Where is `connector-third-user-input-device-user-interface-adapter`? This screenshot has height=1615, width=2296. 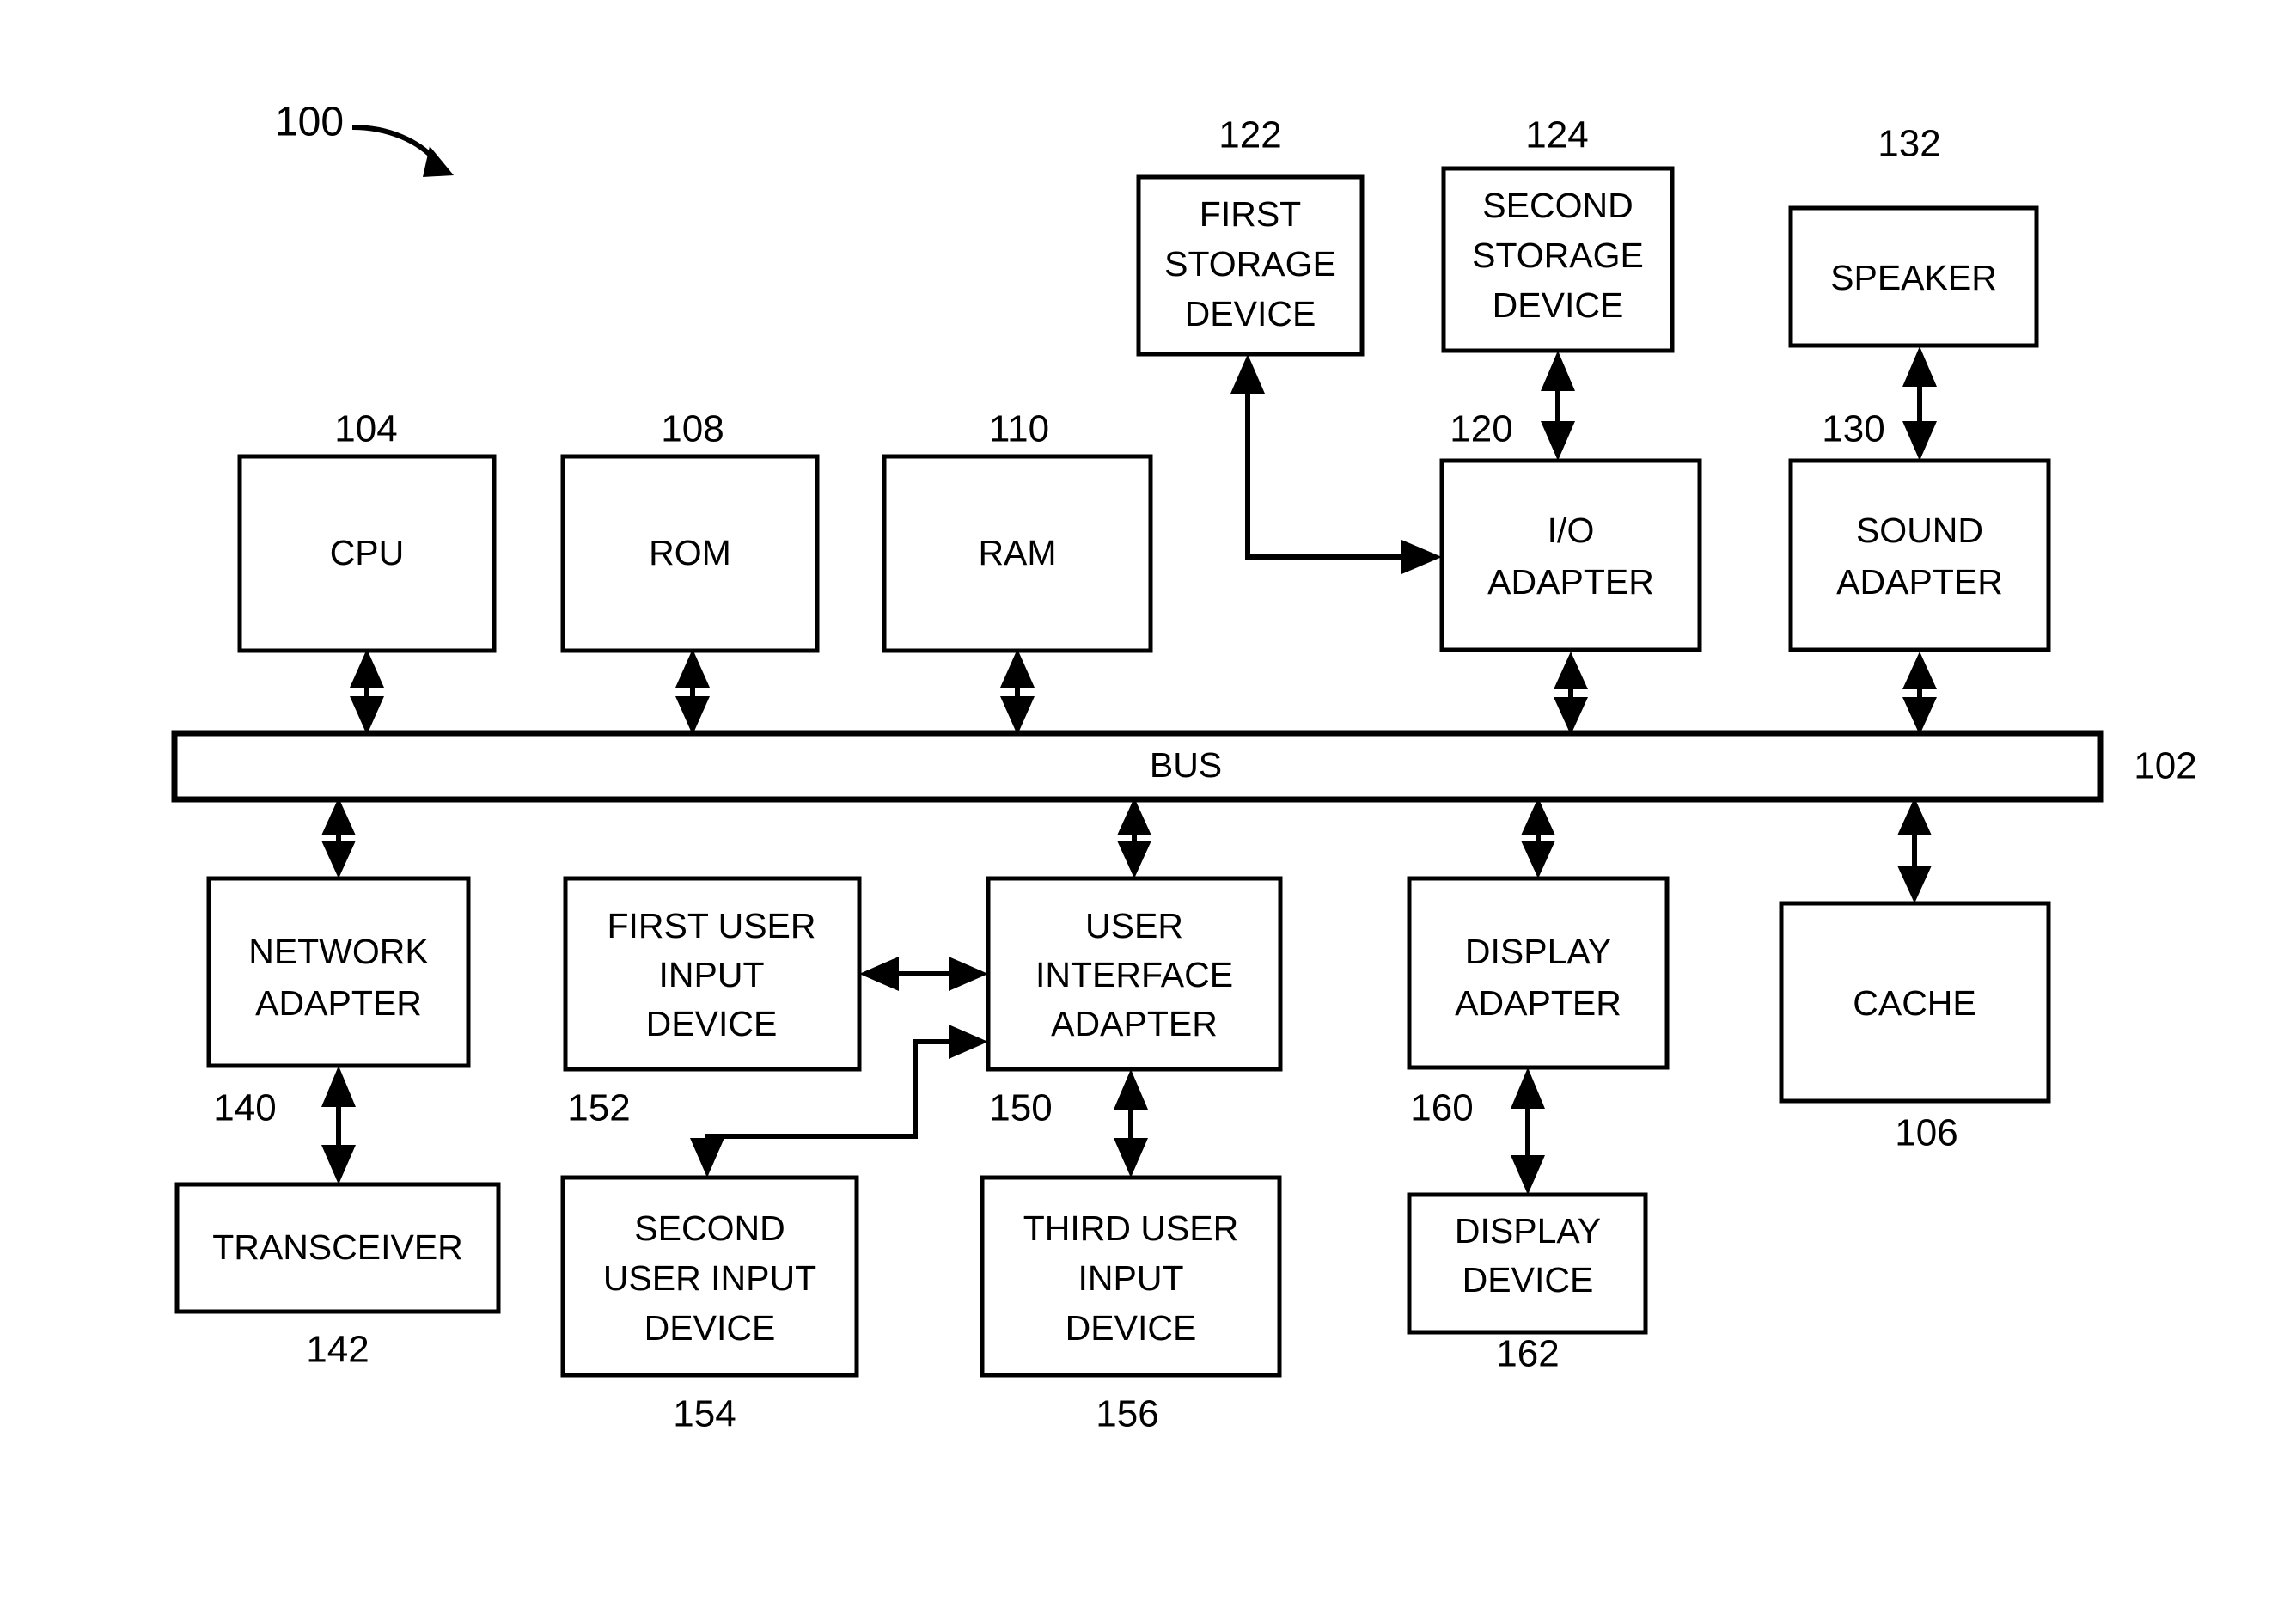 connector-third-user-input-device-user-interface-adapter is located at coordinates (1131, 1123).